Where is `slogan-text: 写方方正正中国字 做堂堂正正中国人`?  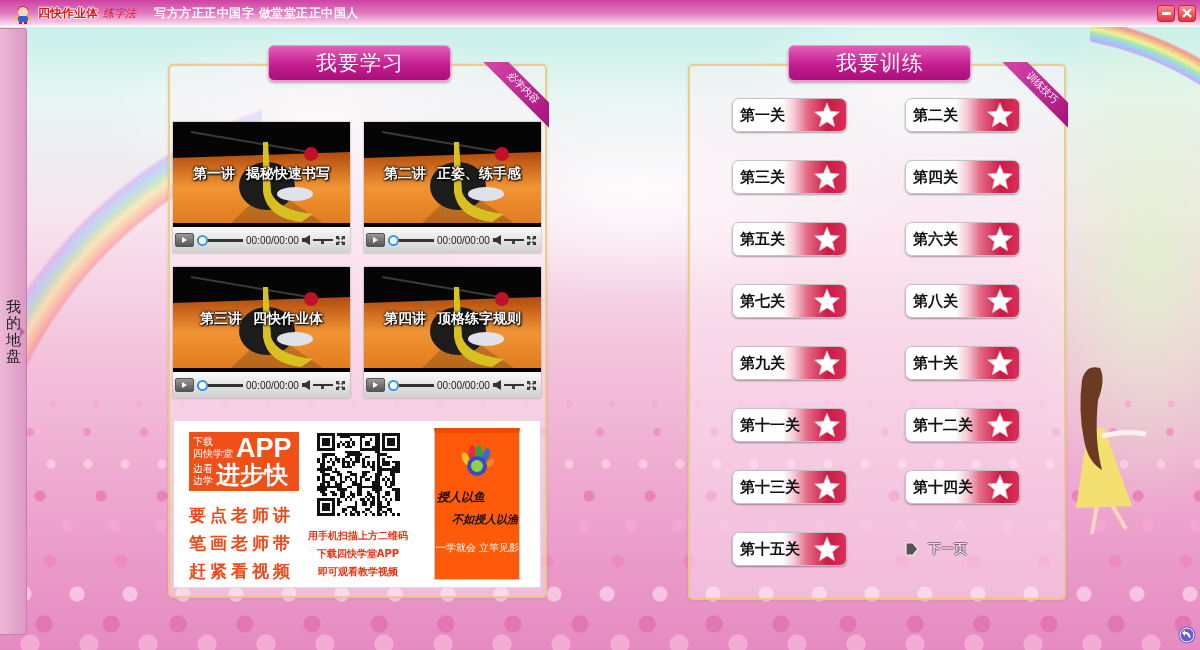 slogan-text: 写方方正正中国字 做堂堂正正中国人 is located at coordinates (256, 13).